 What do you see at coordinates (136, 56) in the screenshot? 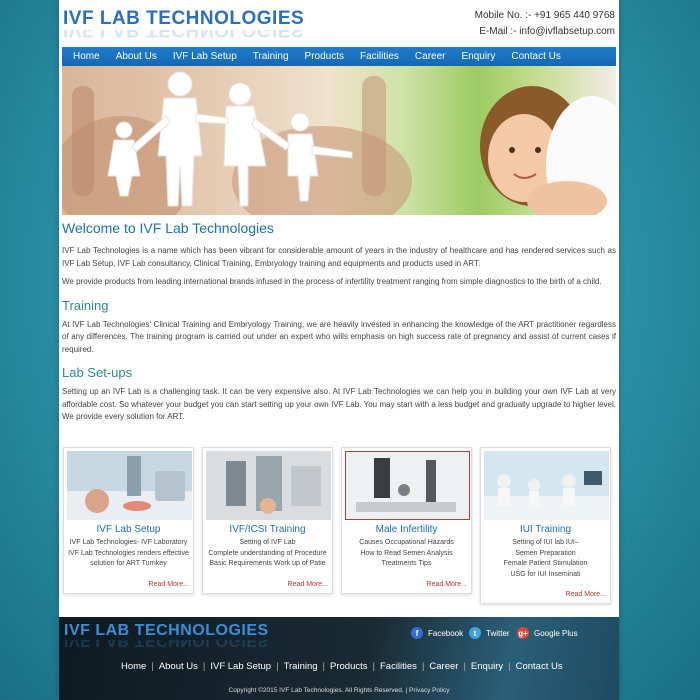
I see `nav-about-us: About Us` at bounding box center [136, 56].